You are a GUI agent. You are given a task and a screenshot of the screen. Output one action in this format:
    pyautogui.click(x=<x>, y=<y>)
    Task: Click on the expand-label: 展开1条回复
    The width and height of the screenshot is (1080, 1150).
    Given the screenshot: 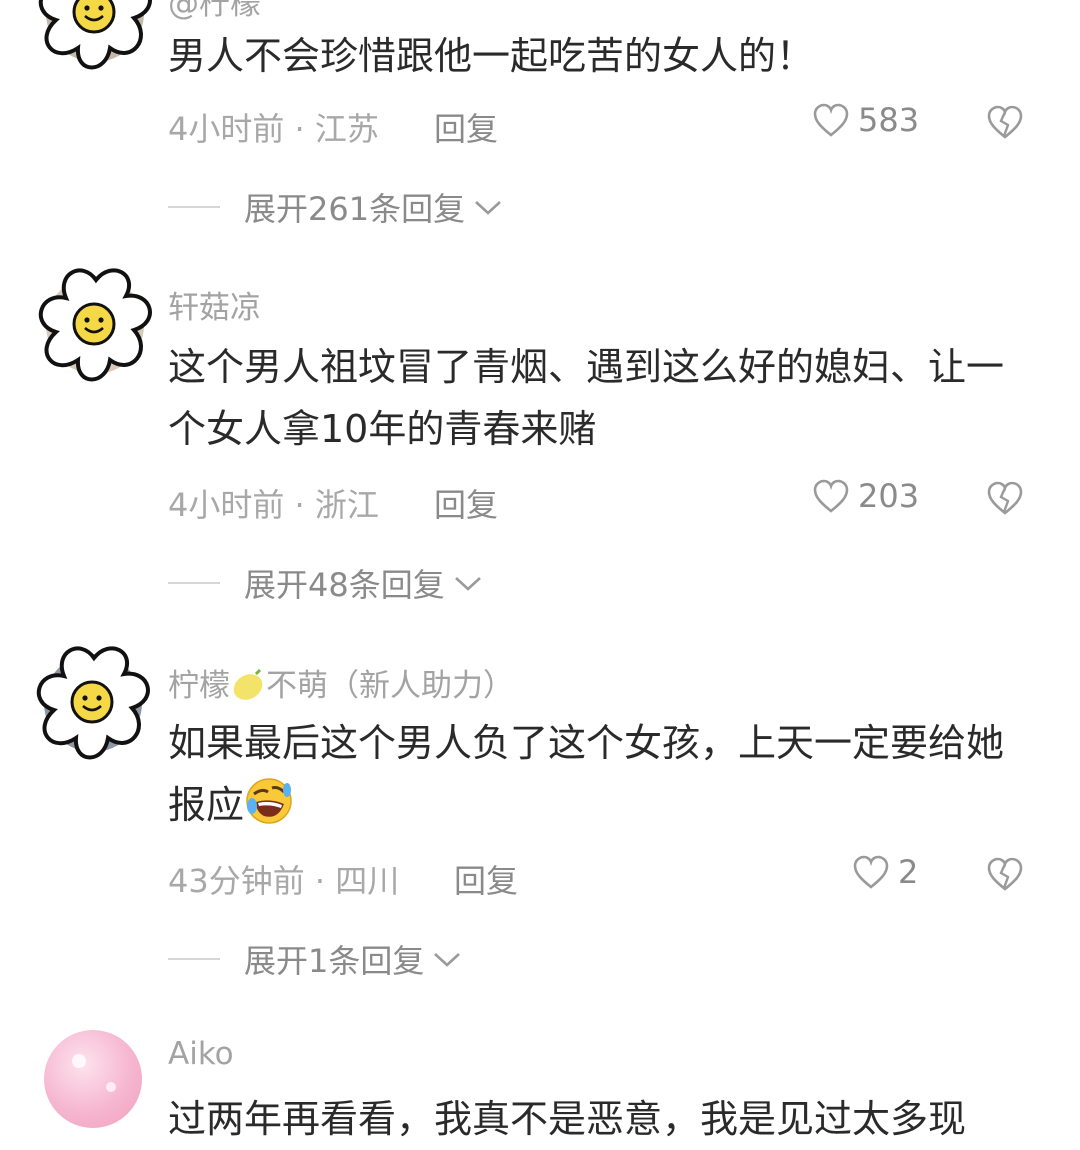 What is the action you would take?
    pyautogui.click(x=334, y=961)
    